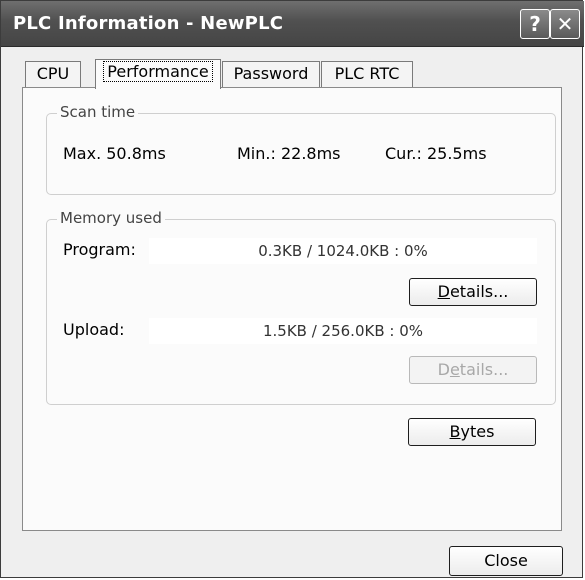  What do you see at coordinates (289, 153) in the screenshot?
I see `scan-min-value: Min.: 22.8ms` at bounding box center [289, 153].